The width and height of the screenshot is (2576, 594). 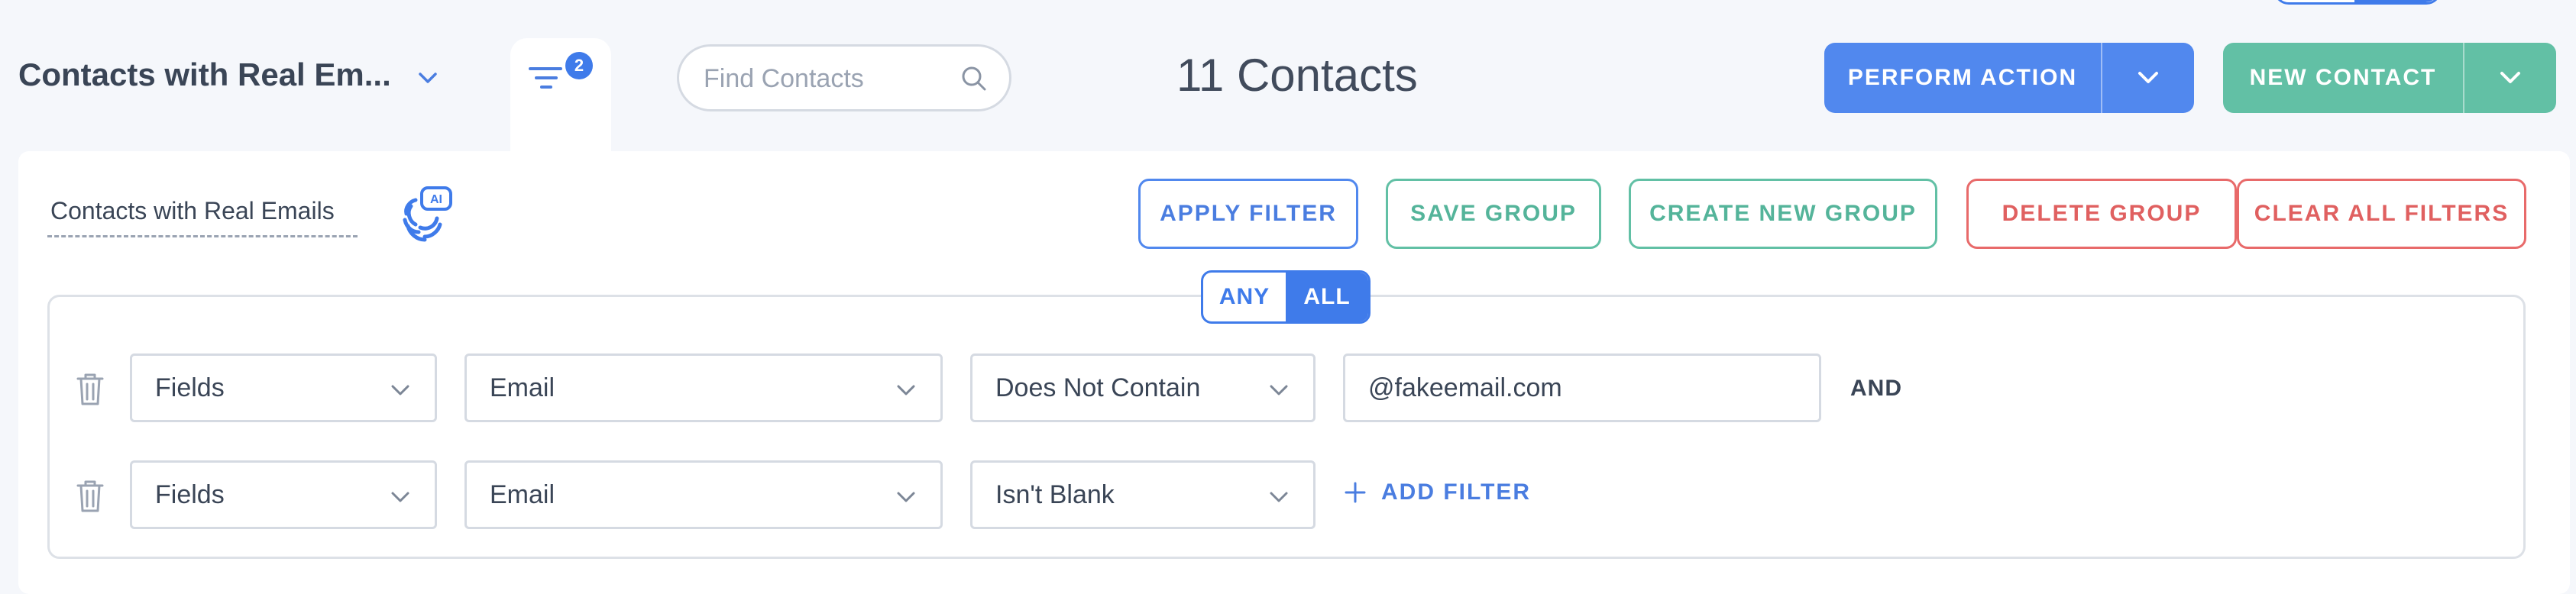 I want to click on add-filter-label: ADD FILTER, so click(x=1456, y=492).